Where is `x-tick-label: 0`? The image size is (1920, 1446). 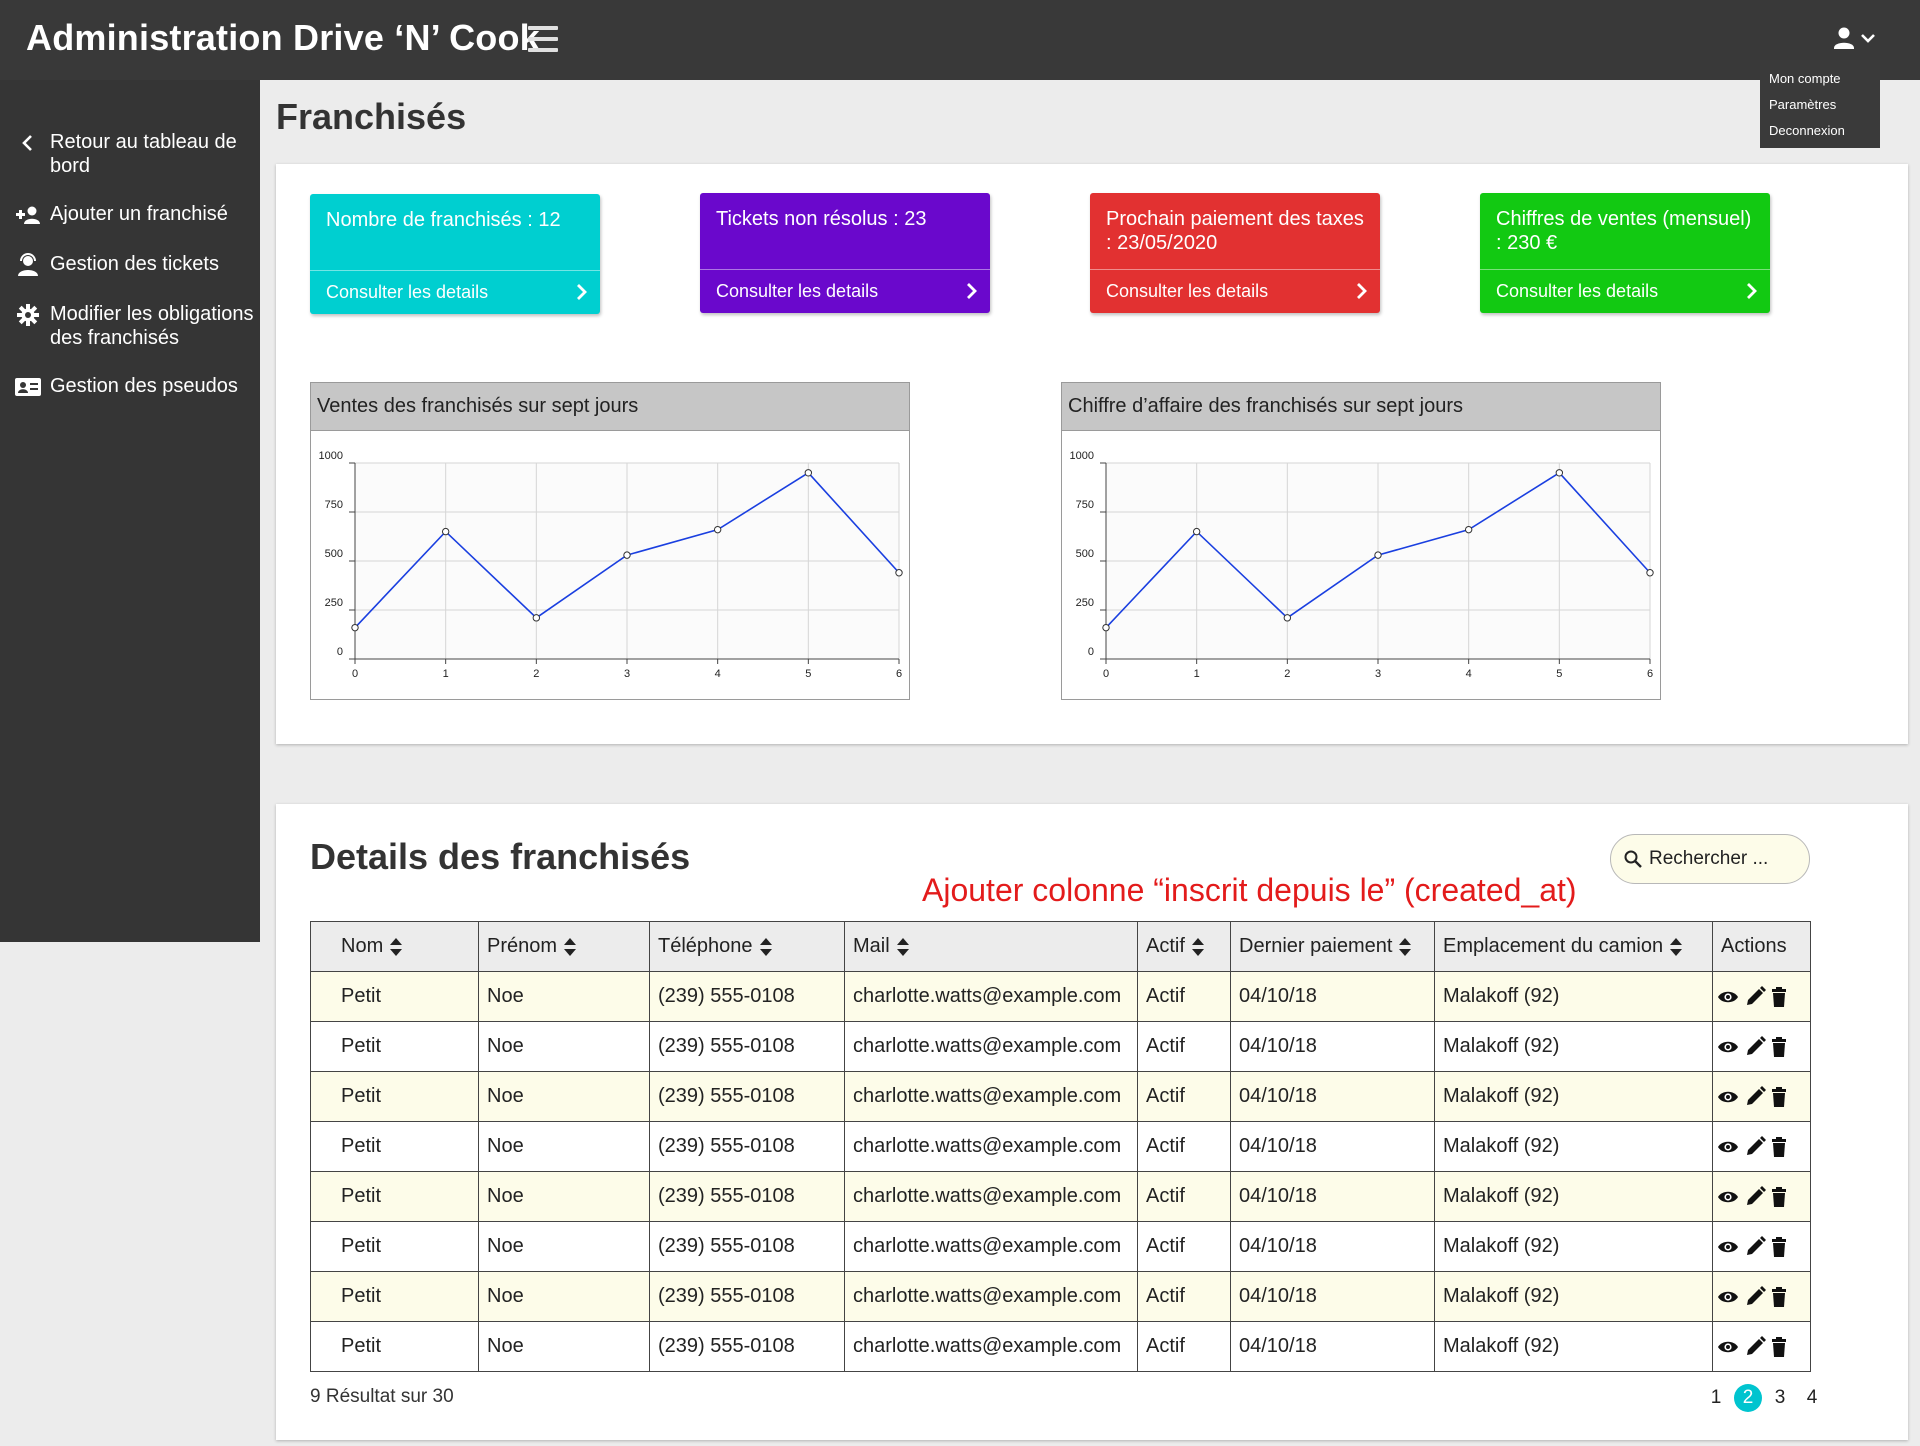
x-tick-label: 0 is located at coordinates (1106, 674).